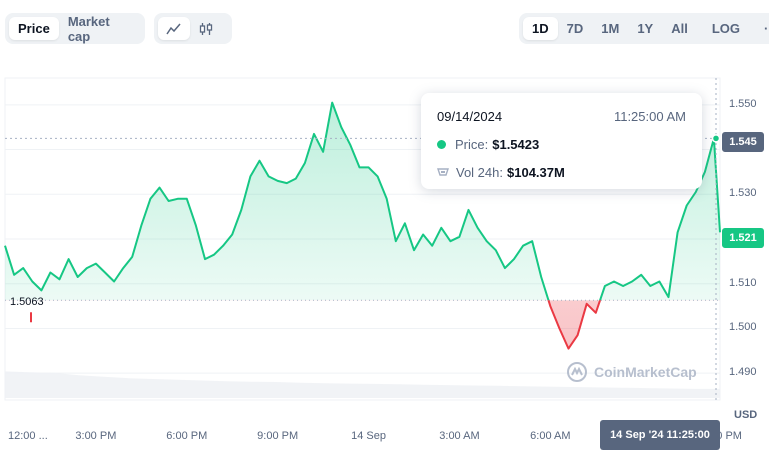 This screenshot has width=769, height=463. What do you see at coordinates (550, 436) in the screenshot?
I see `x-tick-label: 6:00 AM` at bounding box center [550, 436].